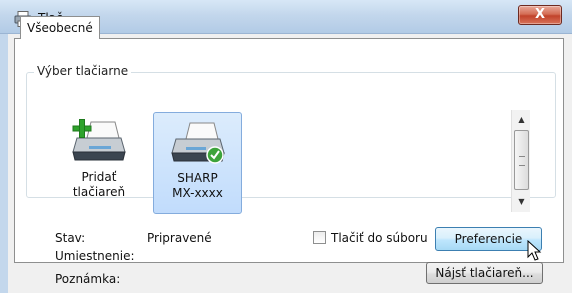 The image size is (572, 293). I want to click on printer-item-sharp: SHARP MX-xxxx, so click(197, 163).